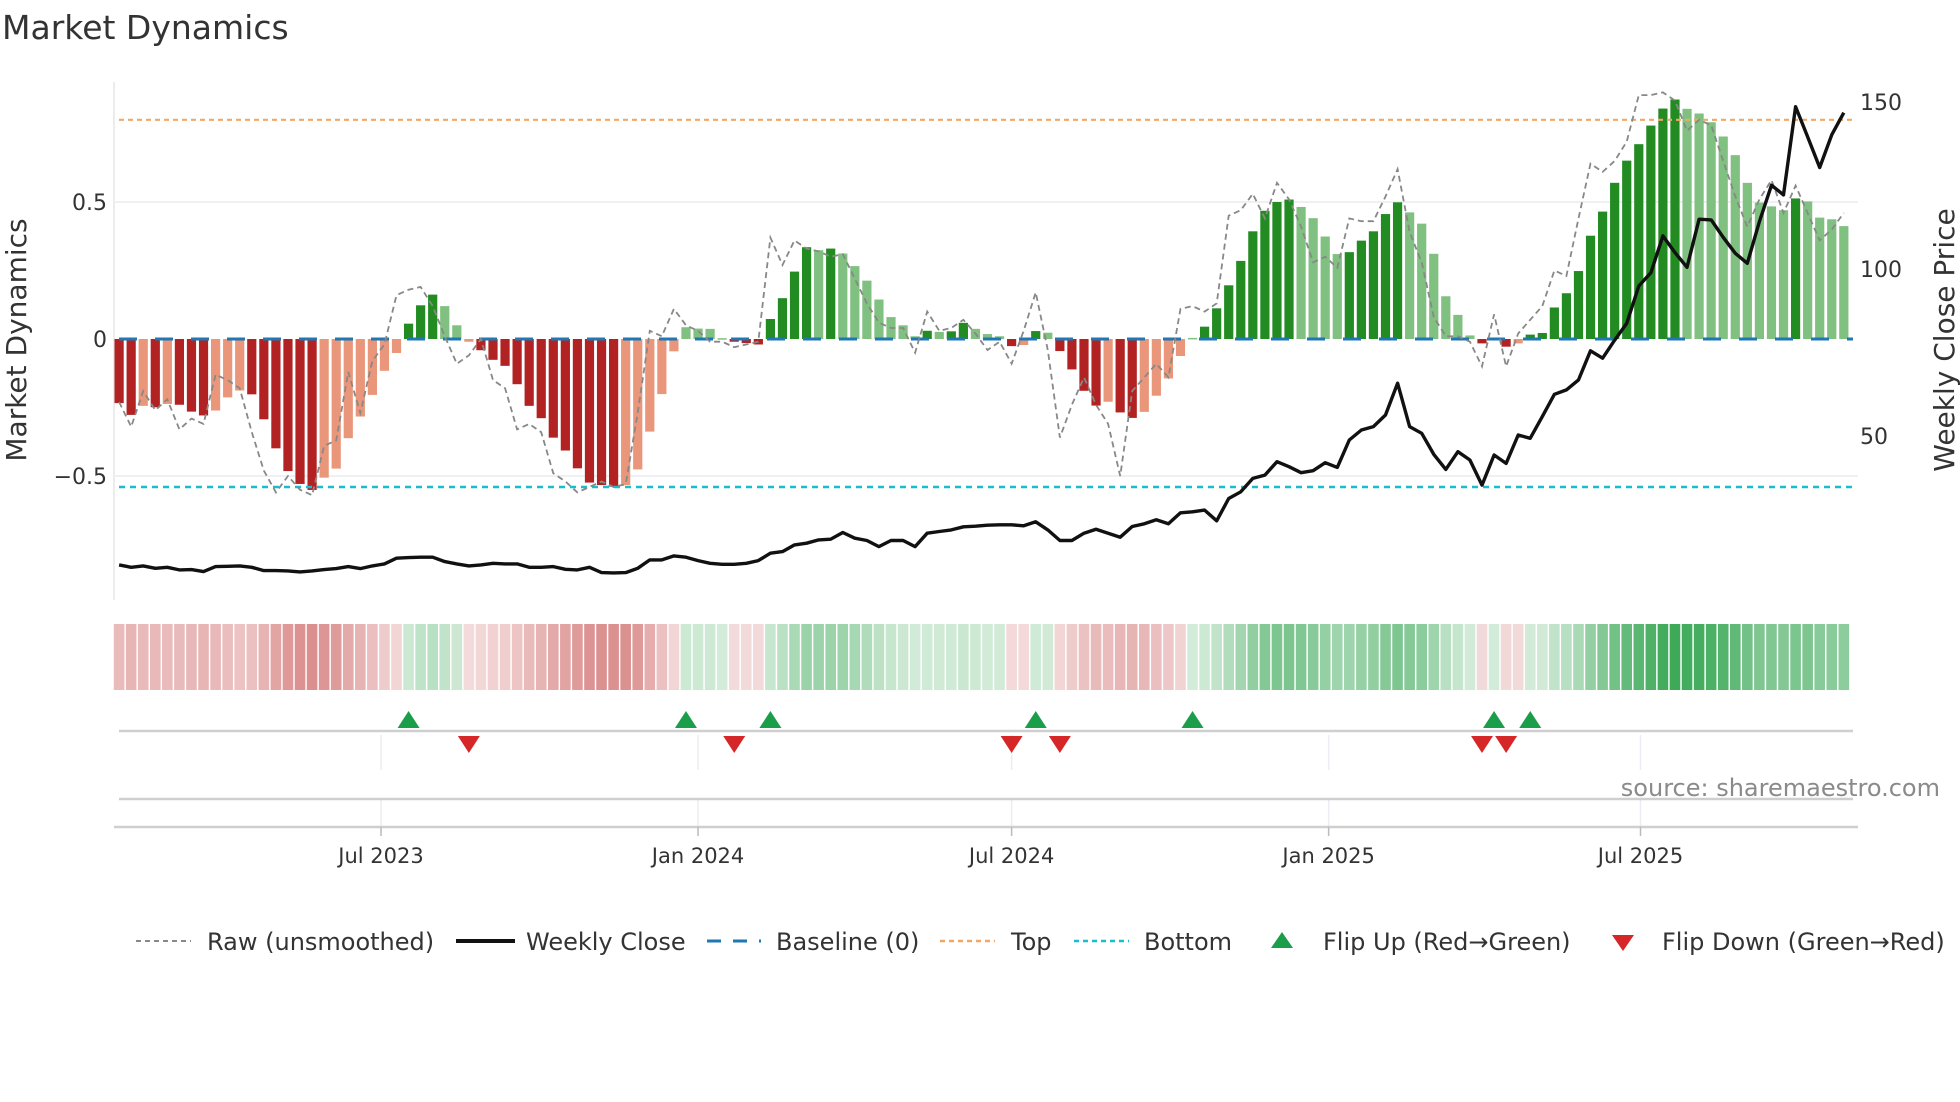 Image resolution: width=1960 pixels, height=1102 pixels. I want to click on flip-down-triangle-icon, so click(1623, 943).